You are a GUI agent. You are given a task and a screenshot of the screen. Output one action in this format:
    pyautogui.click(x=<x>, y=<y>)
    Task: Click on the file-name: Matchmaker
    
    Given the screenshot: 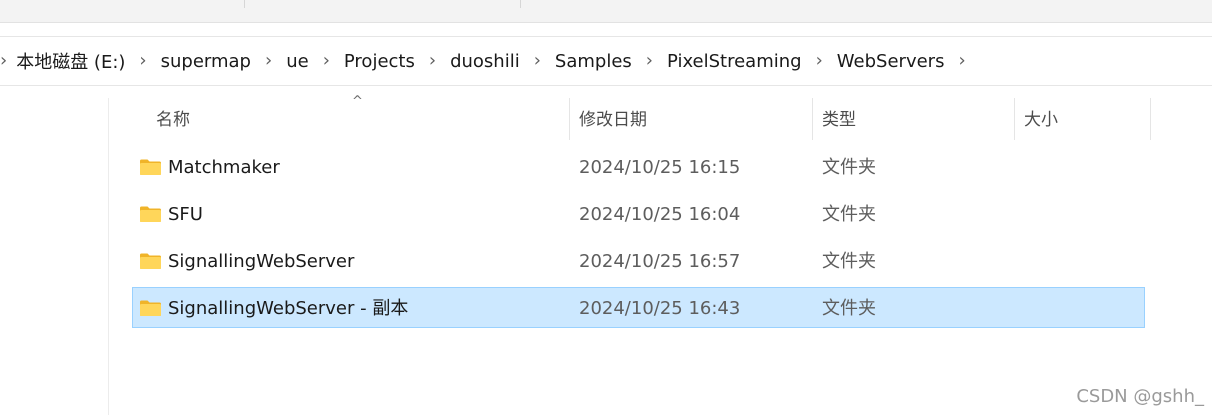 What is the action you would take?
    pyautogui.click(x=224, y=167)
    